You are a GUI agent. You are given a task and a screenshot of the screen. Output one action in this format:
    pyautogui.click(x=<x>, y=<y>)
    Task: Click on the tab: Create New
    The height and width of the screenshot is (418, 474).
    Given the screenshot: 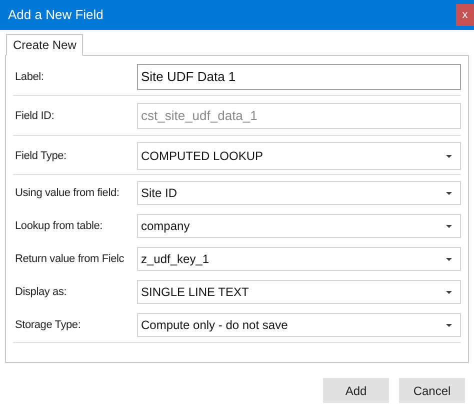 What is the action you would take?
    pyautogui.click(x=45, y=45)
    